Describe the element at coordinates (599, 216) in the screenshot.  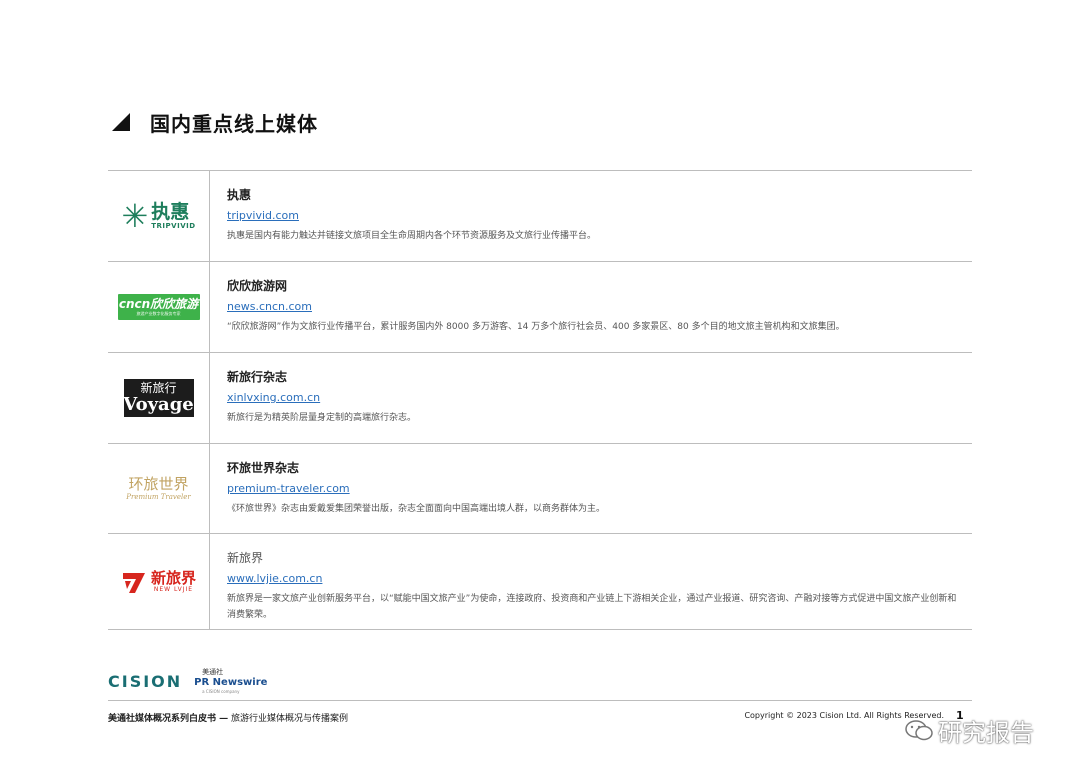
I see `media-url-link: tripvivid.com` at that location.